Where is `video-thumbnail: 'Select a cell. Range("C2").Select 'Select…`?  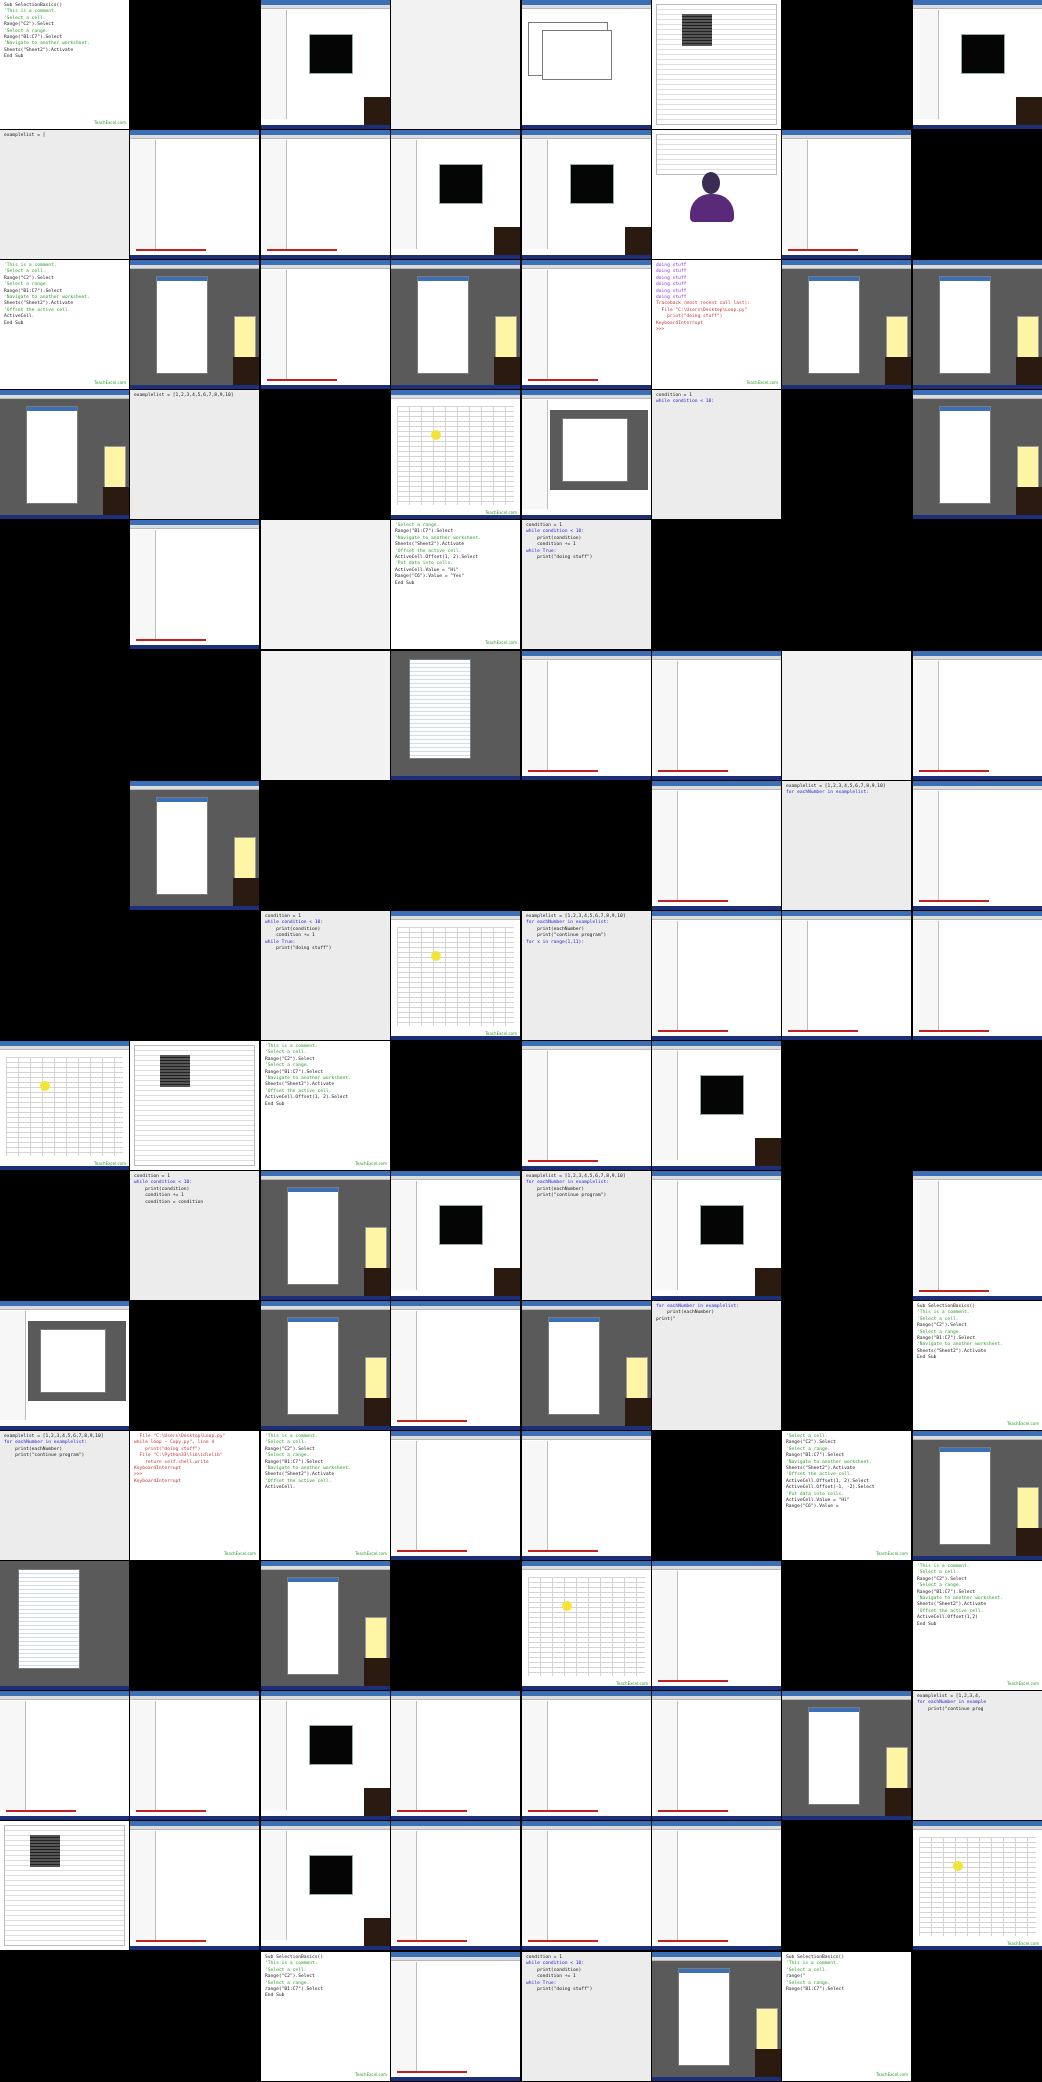
video-thumbnail: 'Select a cell. Range("C2").Select 'Select… is located at coordinates (846, 1495).